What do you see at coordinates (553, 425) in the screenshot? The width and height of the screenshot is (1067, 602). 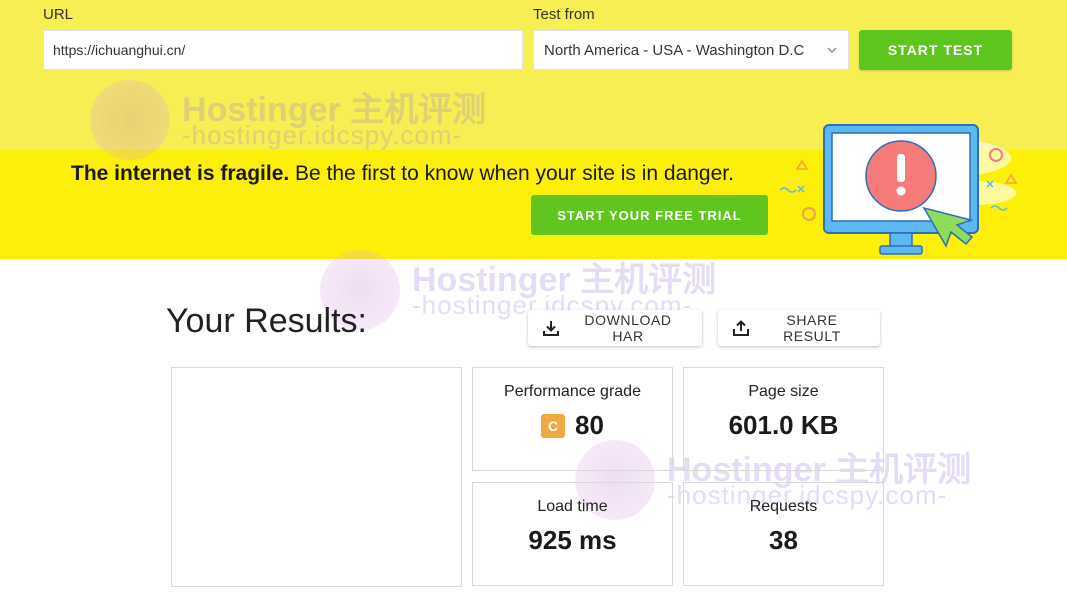 I see `grade-badge: C` at bounding box center [553, 425].